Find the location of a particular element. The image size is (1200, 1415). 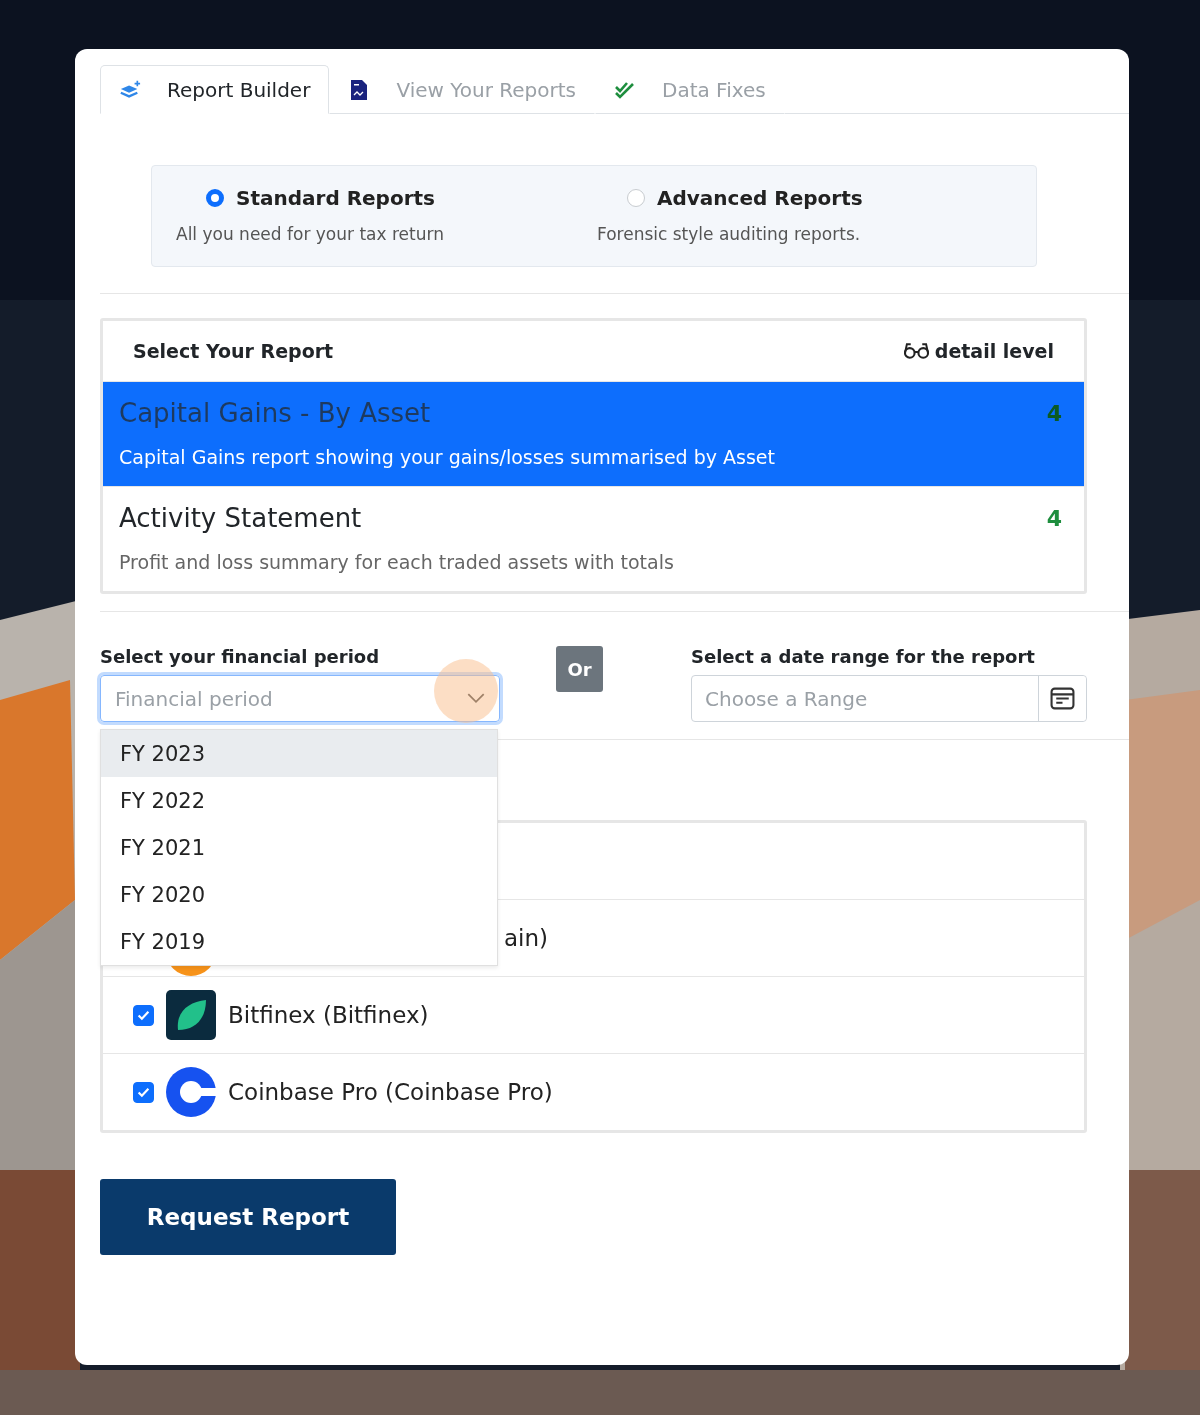

dropdown-option: FY 2019 is located at coordinates (299, 941).